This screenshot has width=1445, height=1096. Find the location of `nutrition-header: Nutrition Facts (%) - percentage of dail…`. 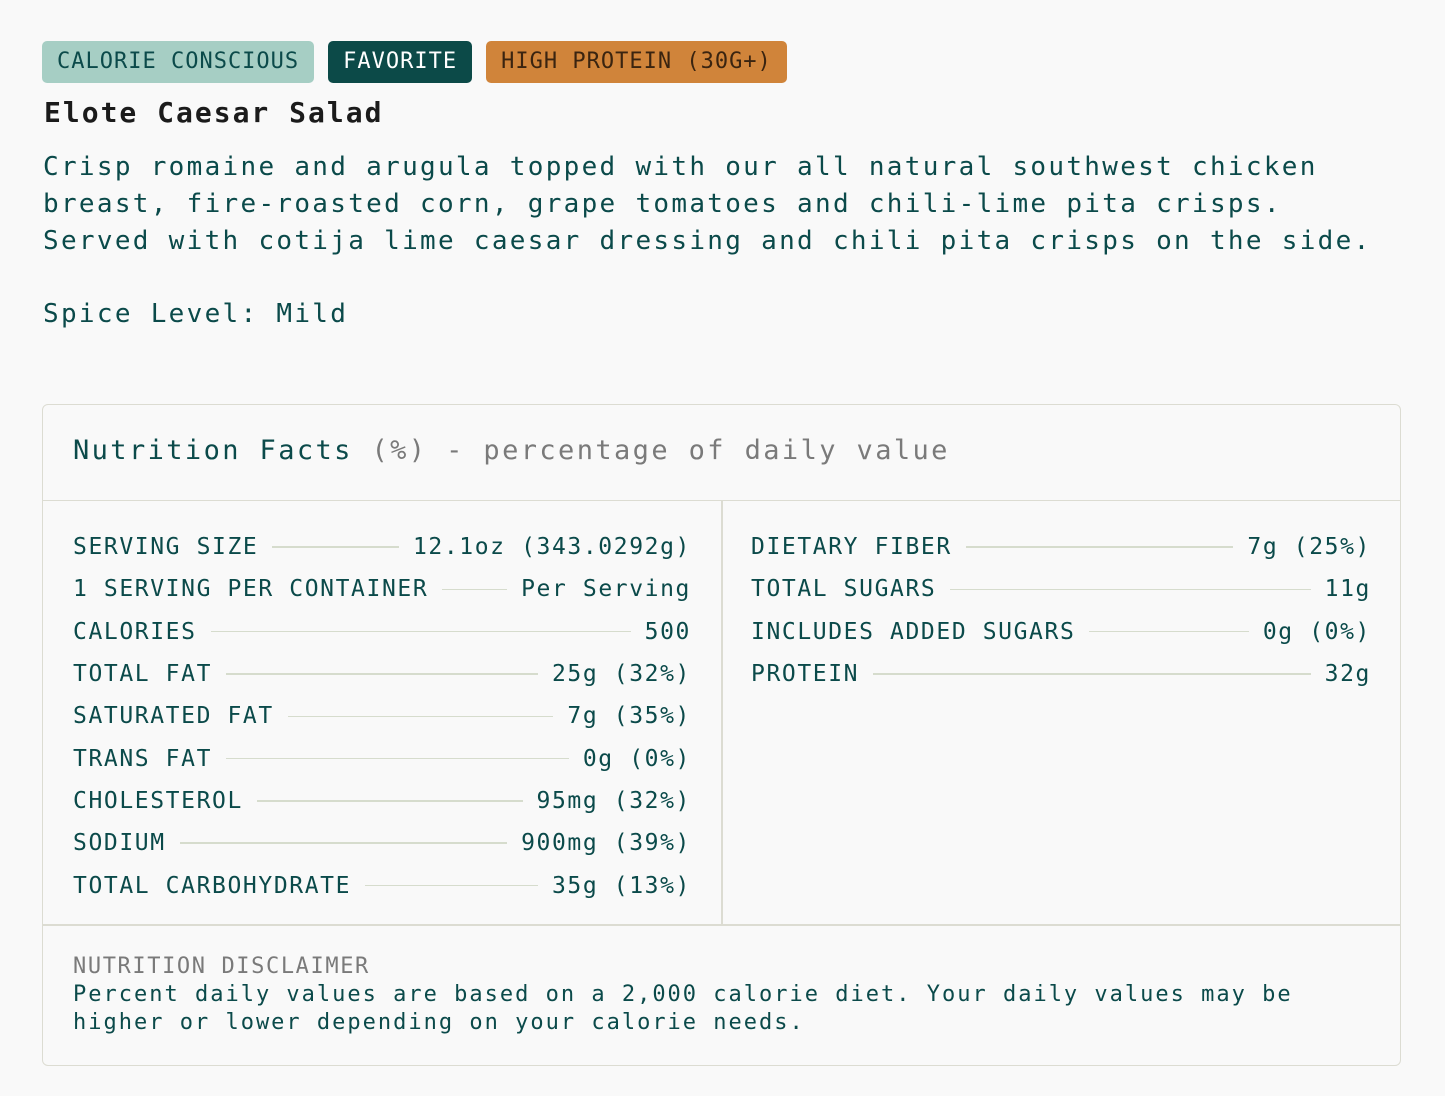

nutrition-header: Nutrition Facts (%) - percentage of dail… is located at coordinates (721, 453).